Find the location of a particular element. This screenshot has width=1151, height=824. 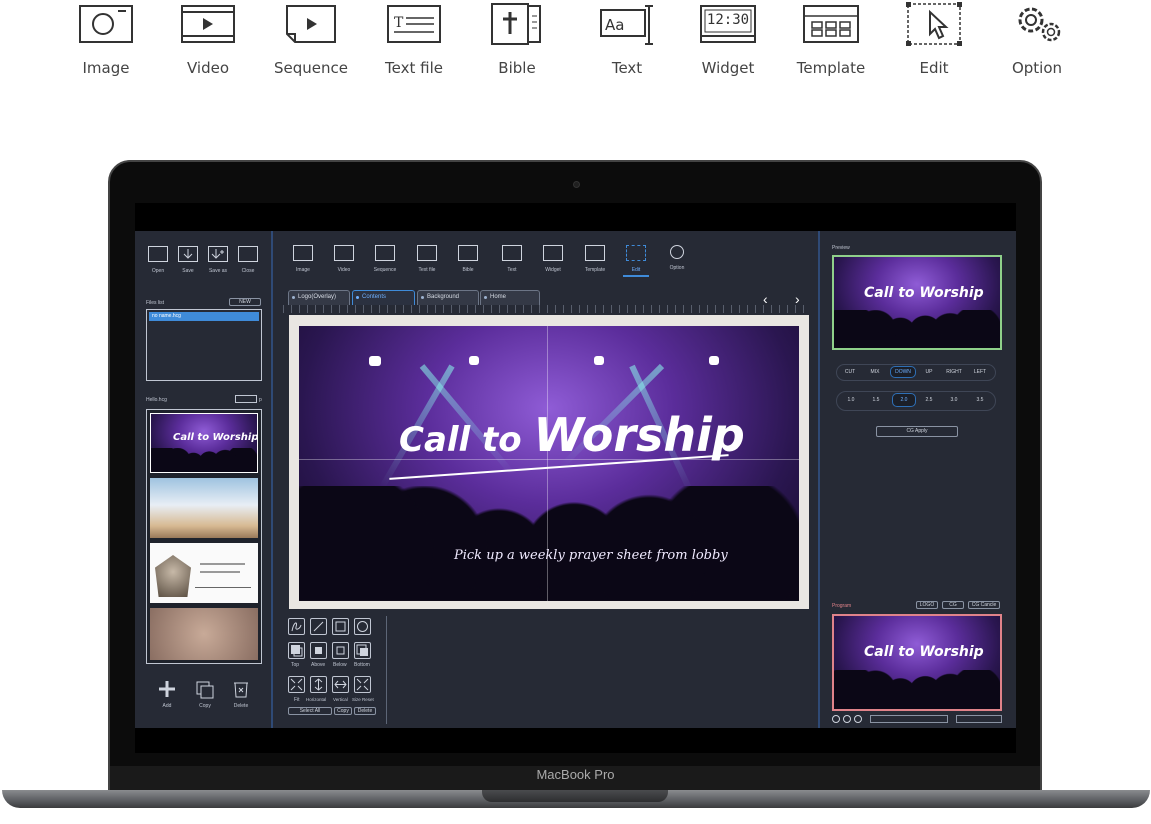

size-reset-icon is located at coordinates (362, 684).